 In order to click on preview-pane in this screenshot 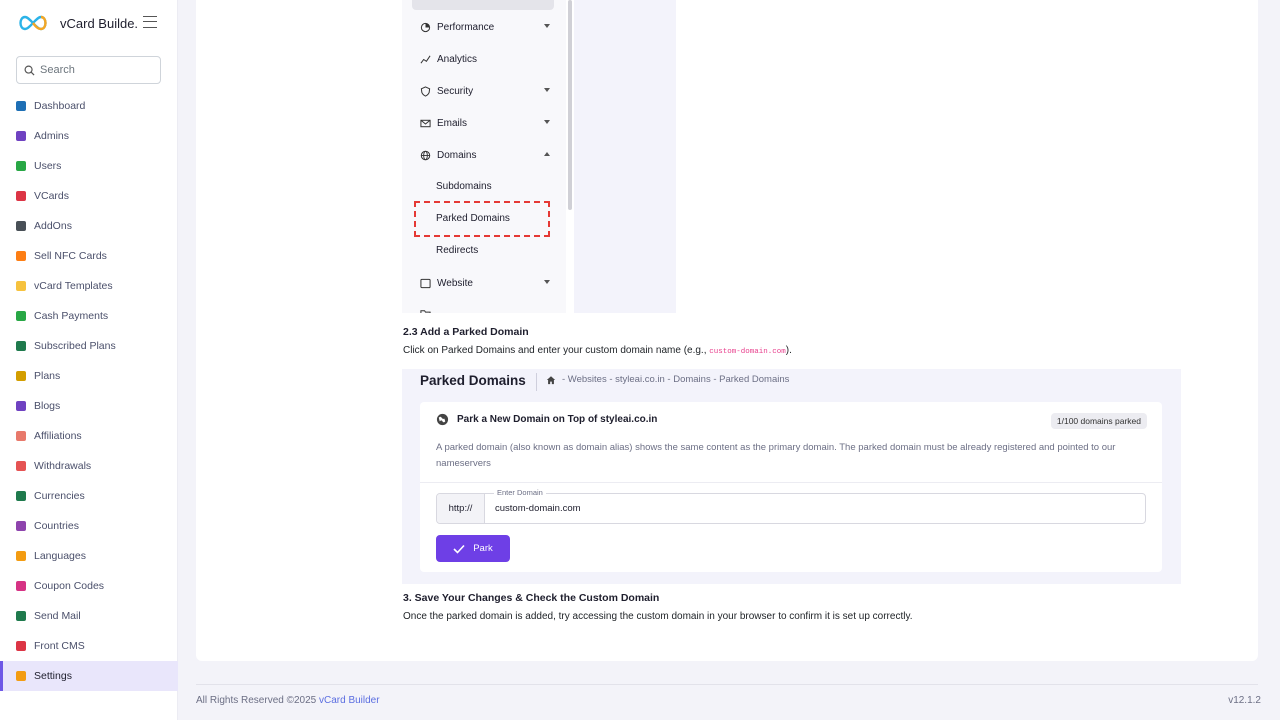, I will do `click(625, 156)`.